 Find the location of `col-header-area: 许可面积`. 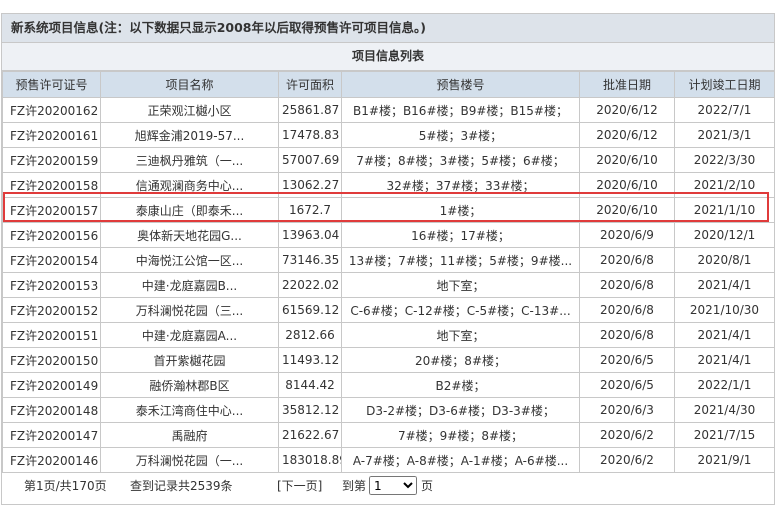

col-header-area: 许可面积 is located at coordinates (310, 84).